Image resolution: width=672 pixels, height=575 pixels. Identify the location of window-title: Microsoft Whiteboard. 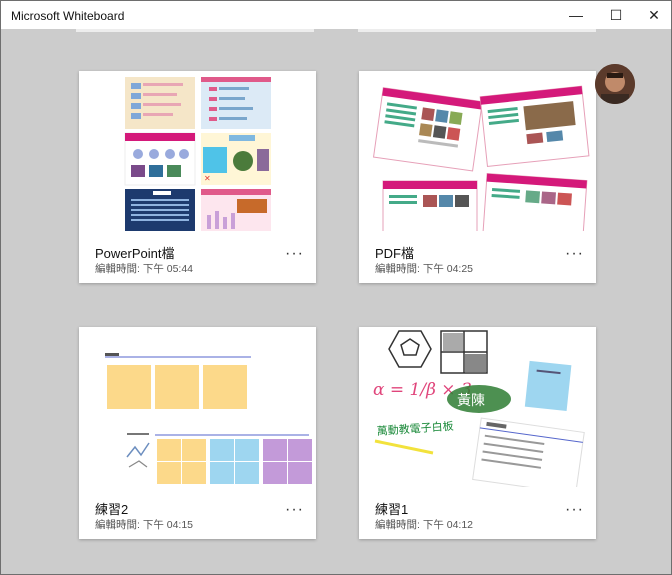
(68, 16).